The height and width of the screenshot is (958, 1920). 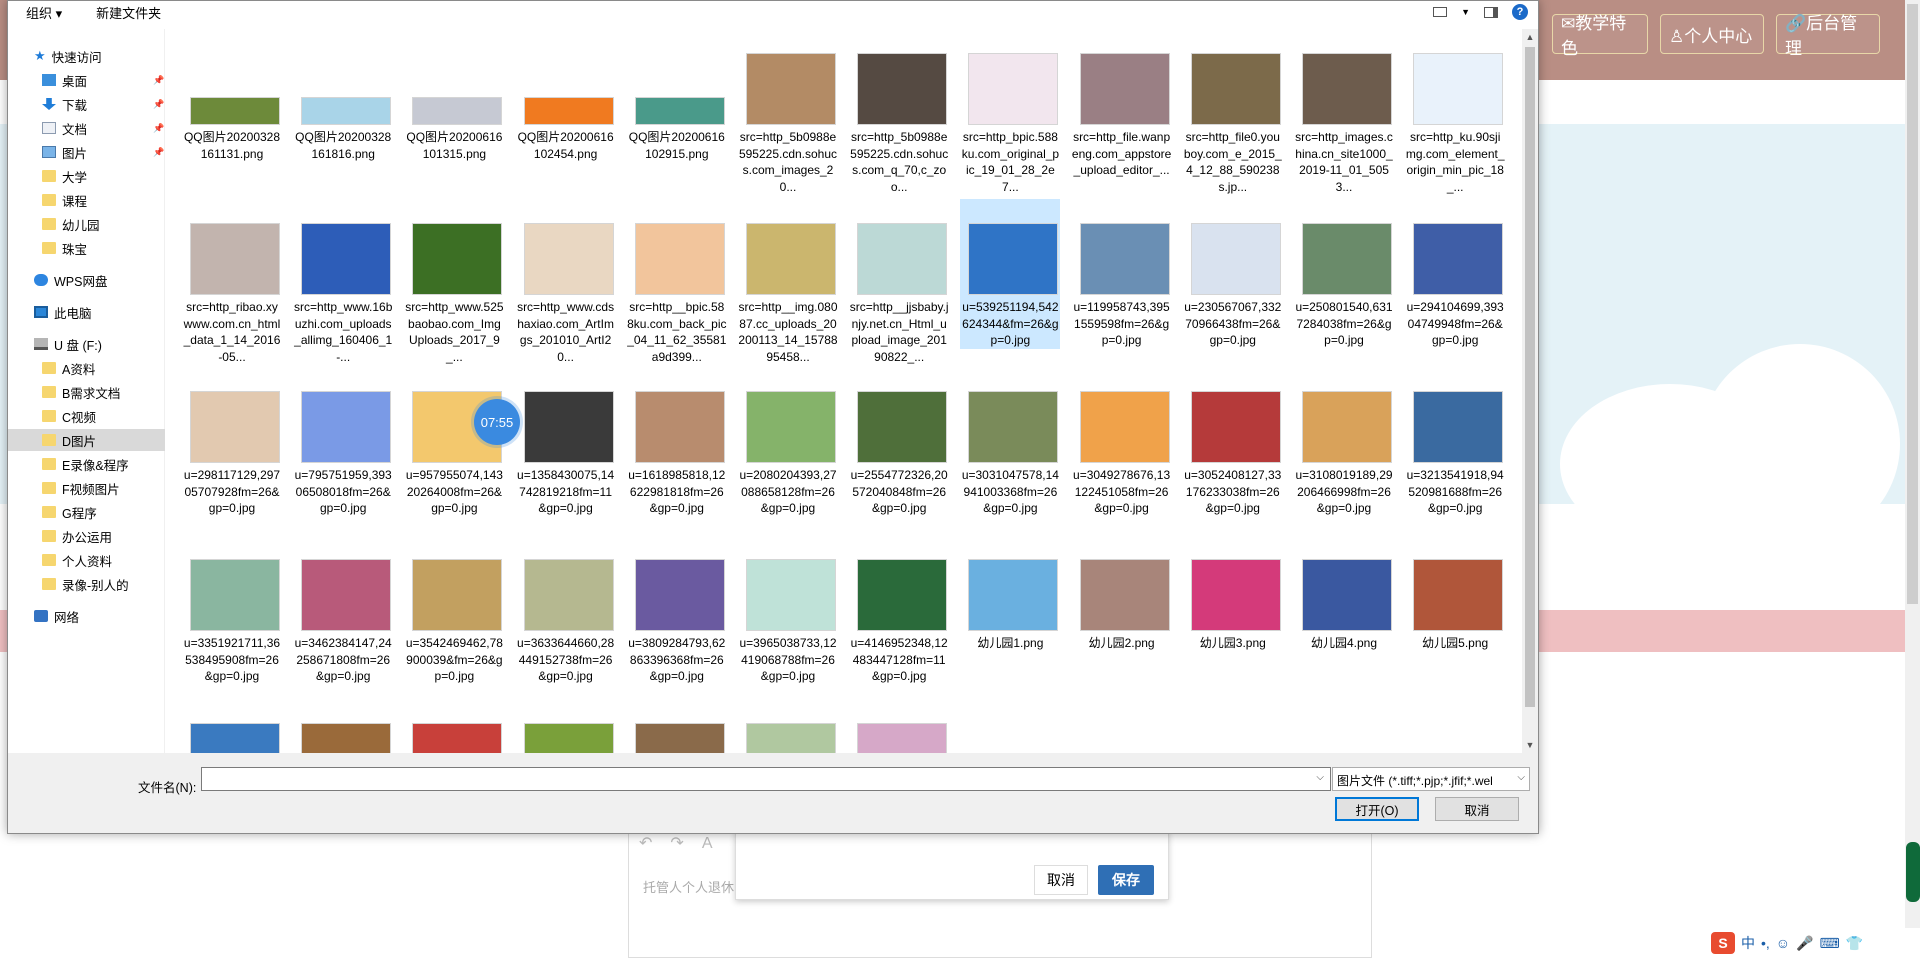 What do you see at coordinates (1344, 274) in the screenshot?
I see `file-item: u=250801540,6317284038fm=26&gp=0.jpg` at bounding box center [1344, 274].